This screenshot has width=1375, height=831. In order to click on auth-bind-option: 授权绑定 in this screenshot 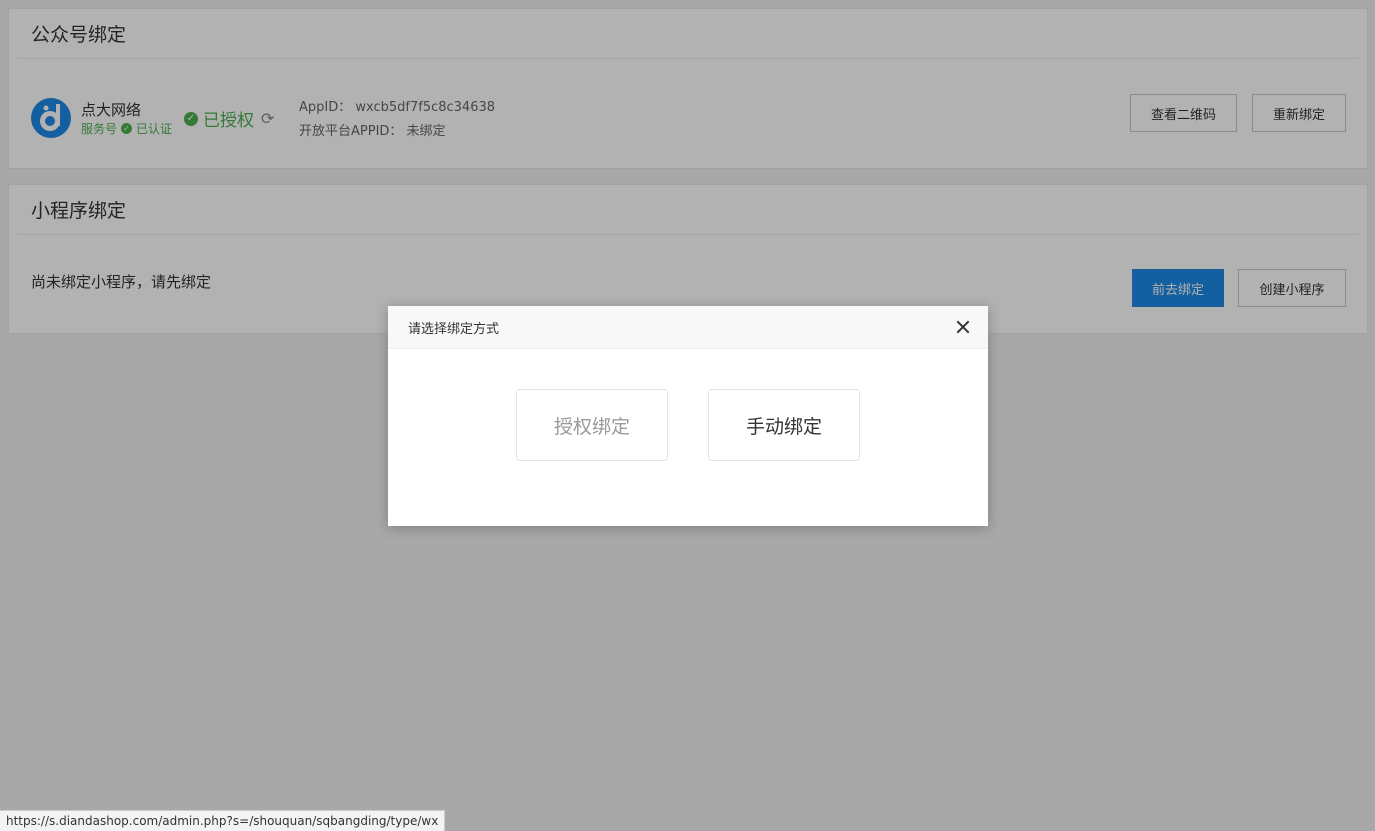, I will do `click(592, 425)`.